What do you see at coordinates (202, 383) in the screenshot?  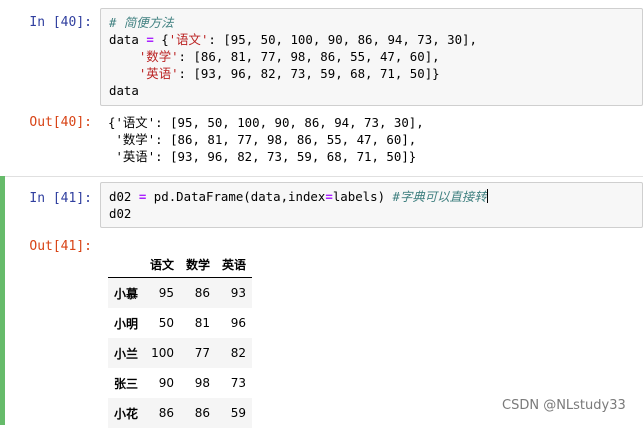 I see `table-cell: 98` at bounding box center [202, 383].